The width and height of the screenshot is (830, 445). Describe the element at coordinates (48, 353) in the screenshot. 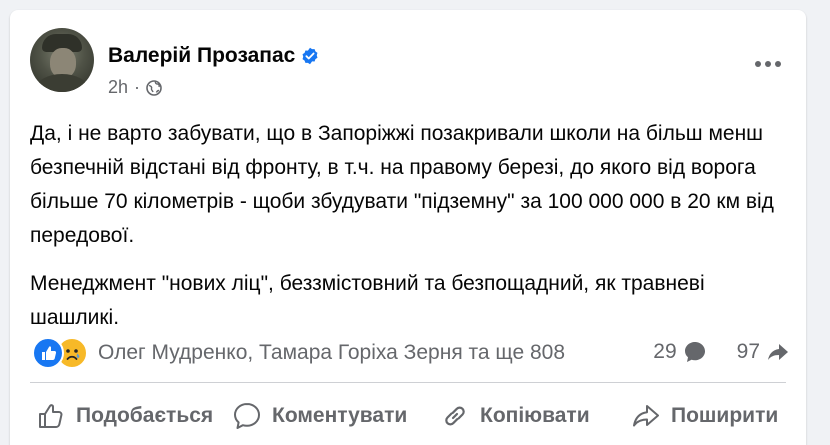

I see `like-reaction-icon` at that location.